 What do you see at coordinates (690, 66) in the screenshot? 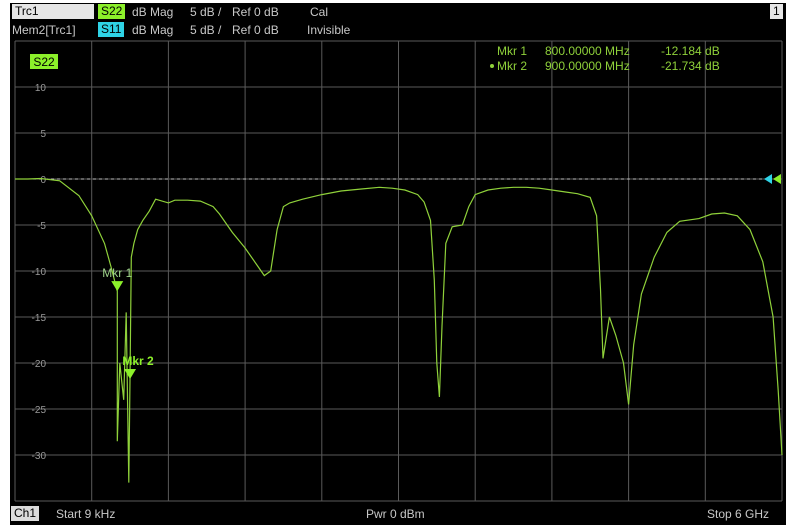
I see `marker-info-value: -21.734 dB` at bounding box center [690, 66].